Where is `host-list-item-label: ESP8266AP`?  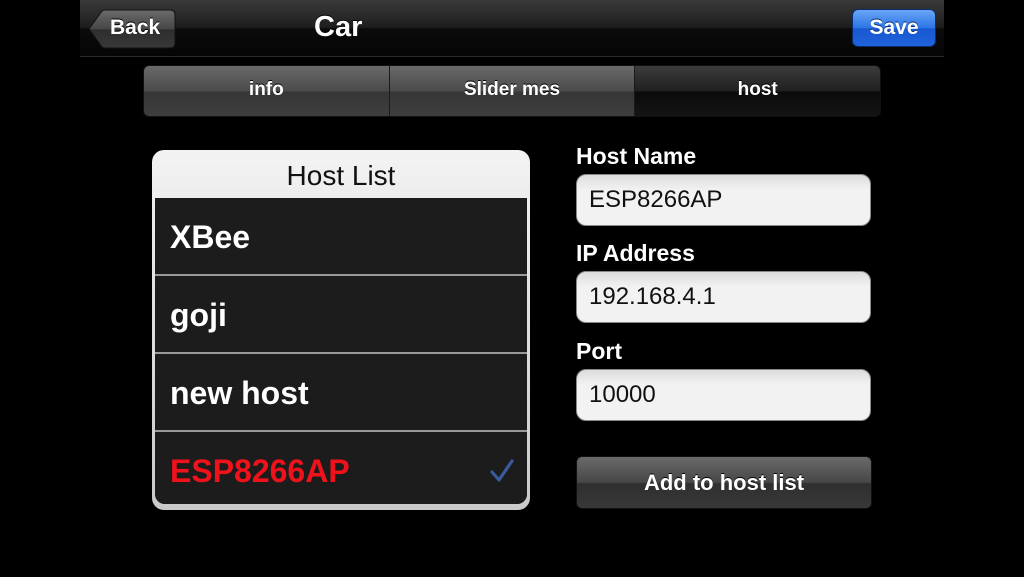
host-list-item-label: ESP8266AP is located at coordinates (260, 471).